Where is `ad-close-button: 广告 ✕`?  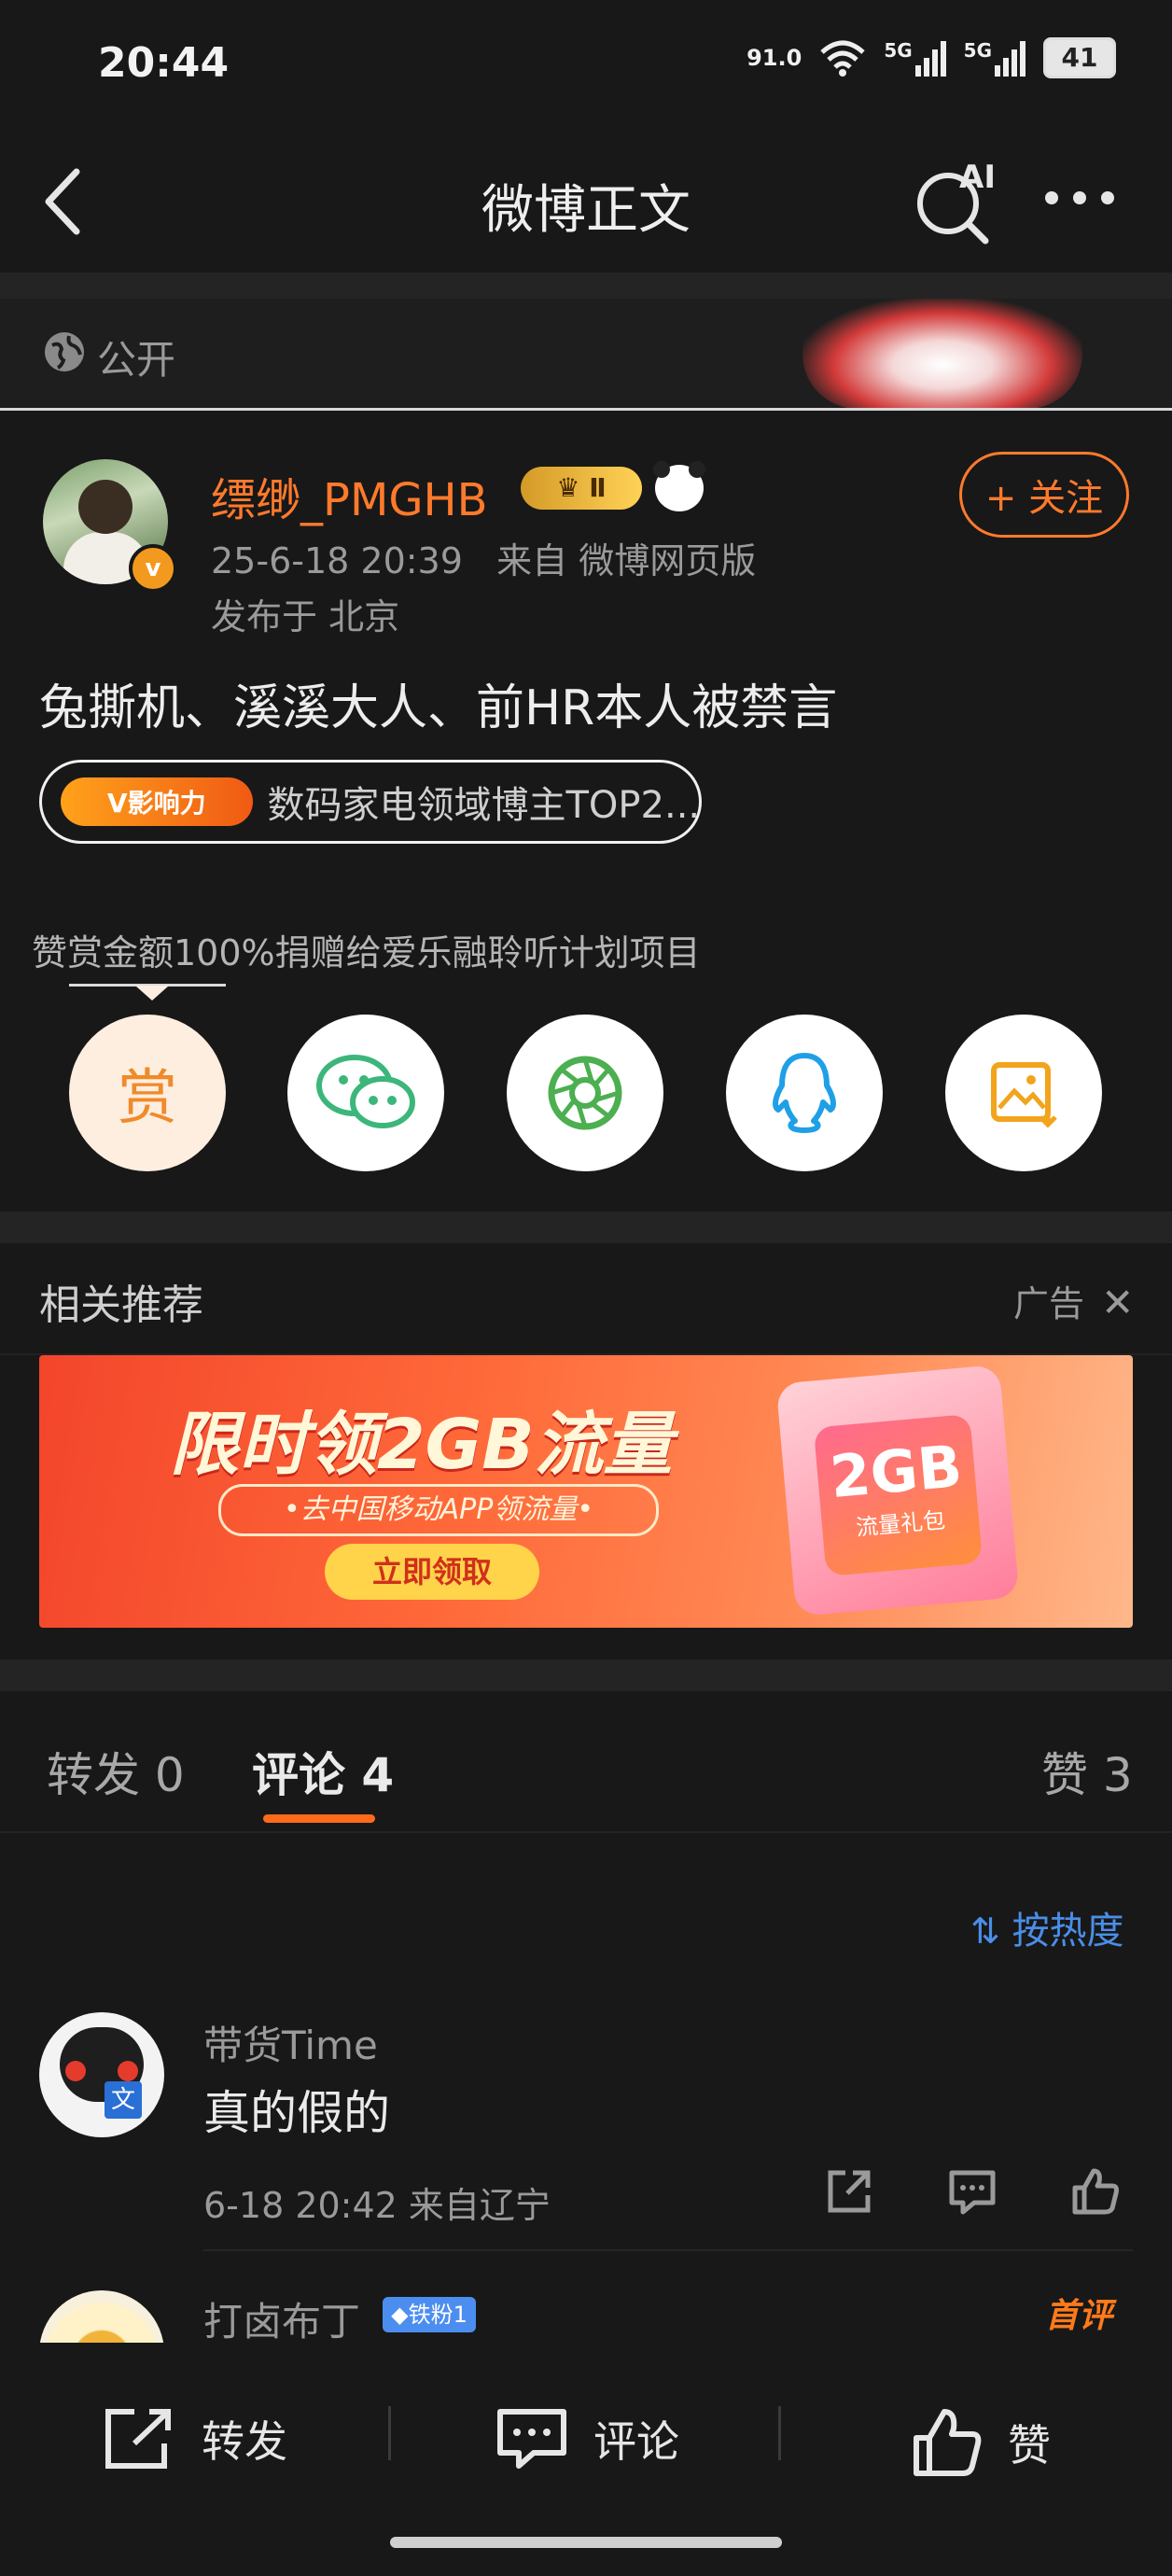
ad-close-button: 广告 ✕ is located at coordinates (1073, 1300).